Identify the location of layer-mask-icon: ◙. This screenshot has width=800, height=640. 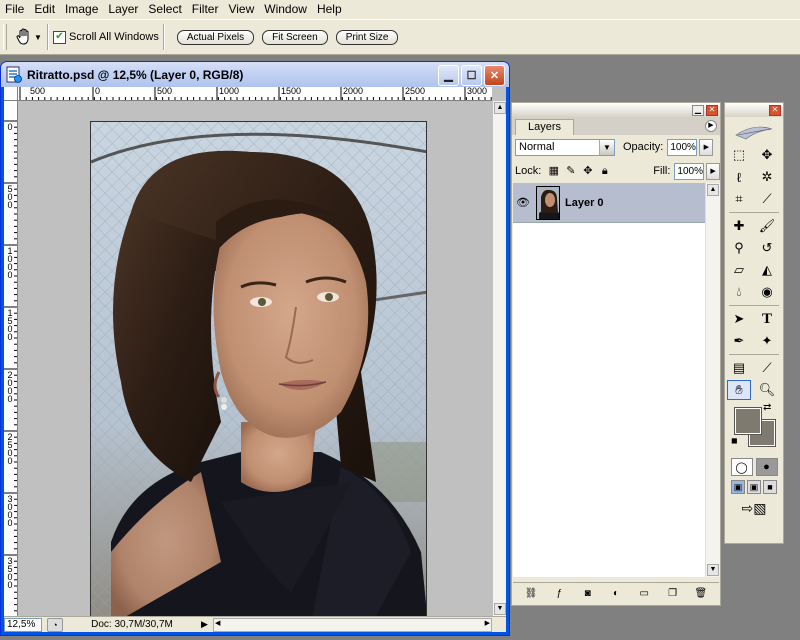
(588, 593).